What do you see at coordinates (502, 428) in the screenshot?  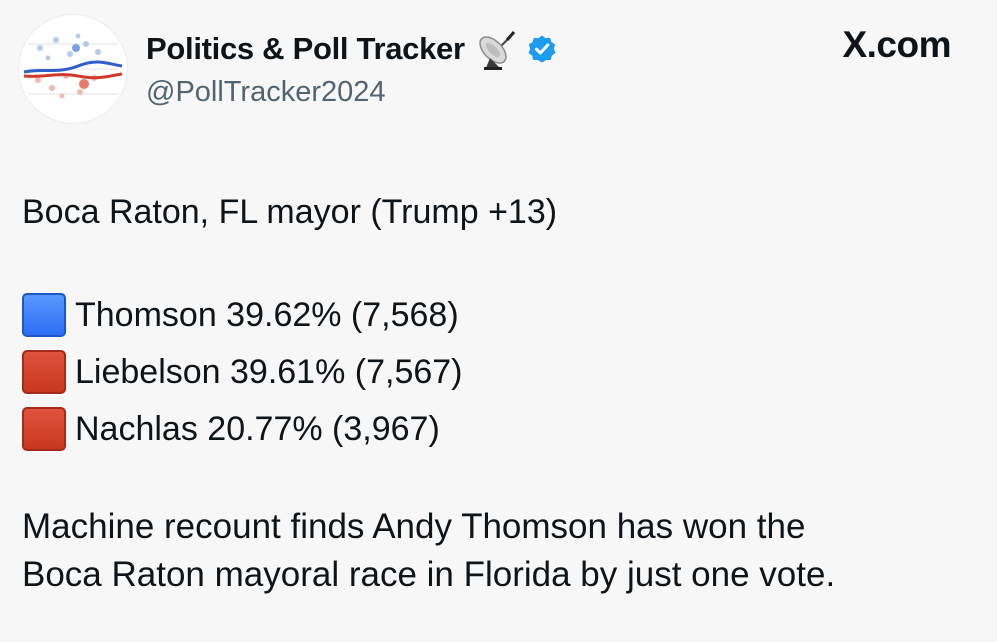 I see `result-row-nachlas: Nachlas 20.77% (3,967)` at bounding box center [502, 428].